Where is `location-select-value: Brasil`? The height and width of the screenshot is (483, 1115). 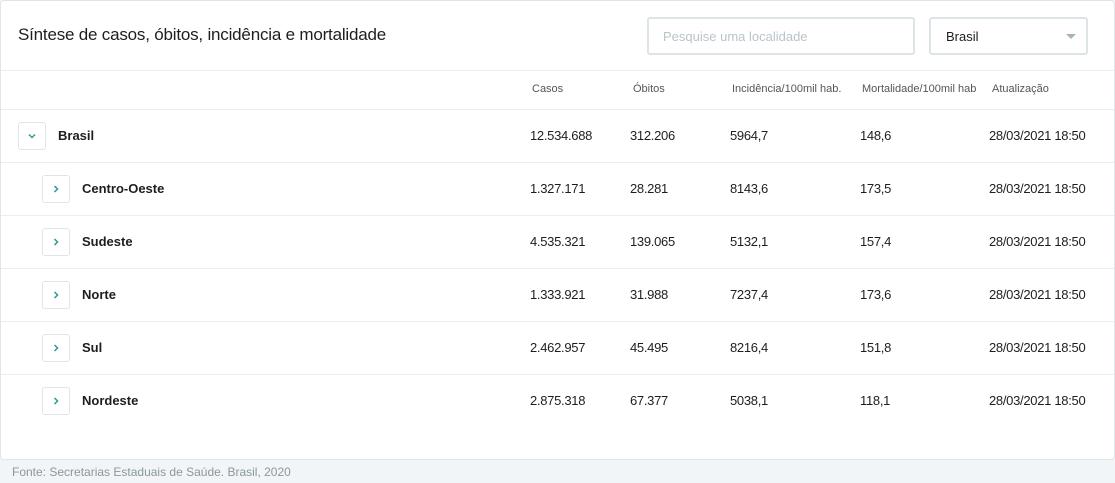 location-select-value: Brasil is located at coordinates (962, 36).